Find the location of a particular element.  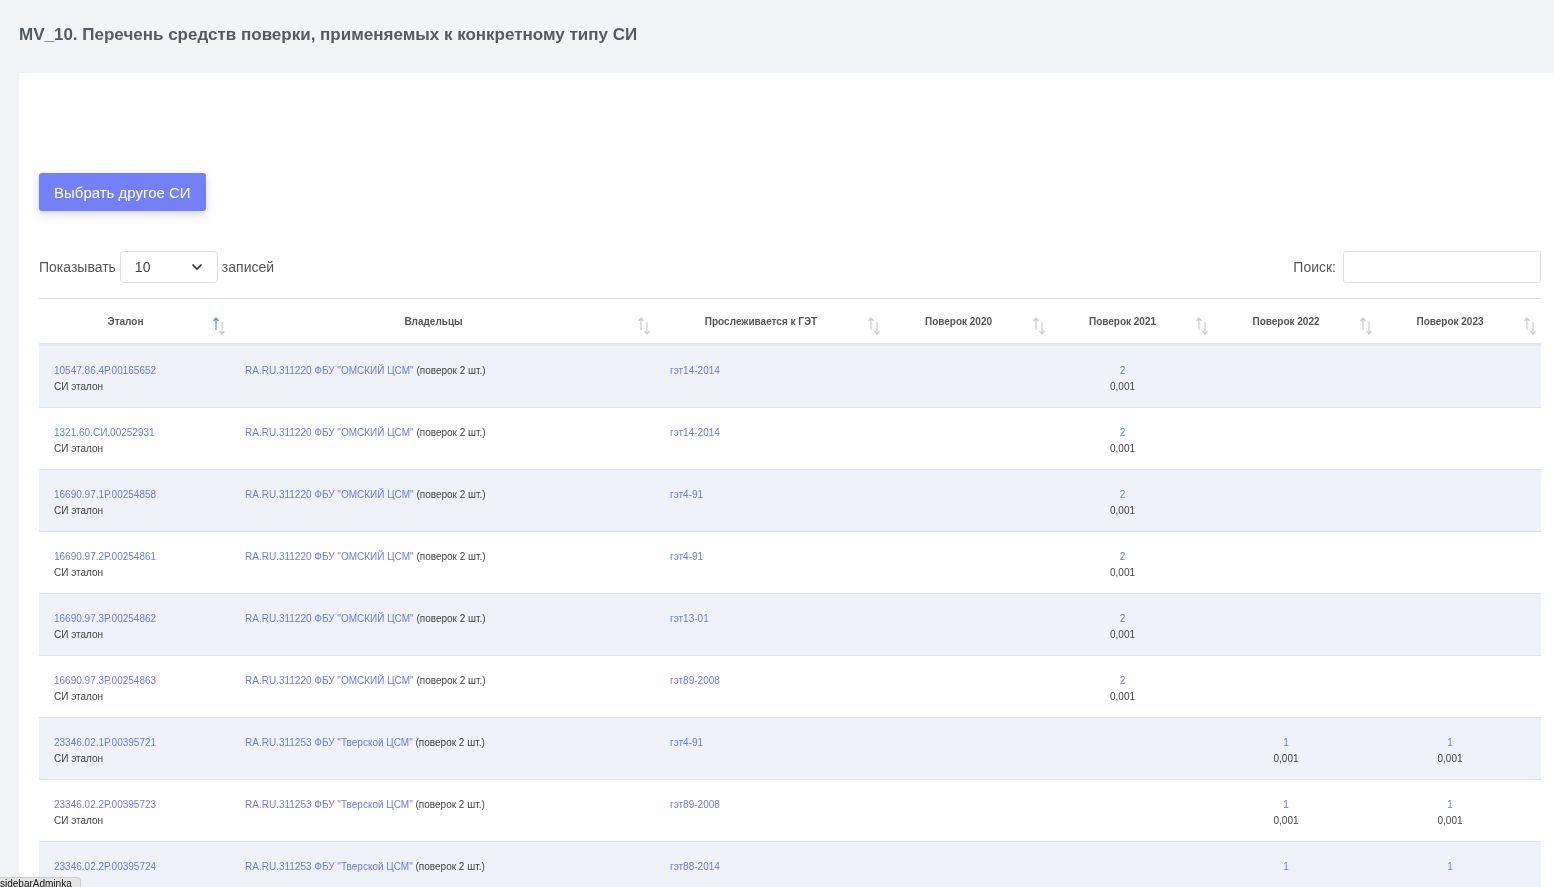

search-field is located at coordinates (1442, 267).